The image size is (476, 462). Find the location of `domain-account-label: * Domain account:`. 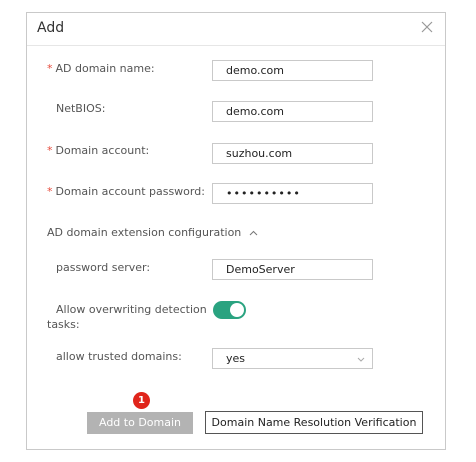

domain-account-label: * Domain account: is located at coordinates (98, 150).